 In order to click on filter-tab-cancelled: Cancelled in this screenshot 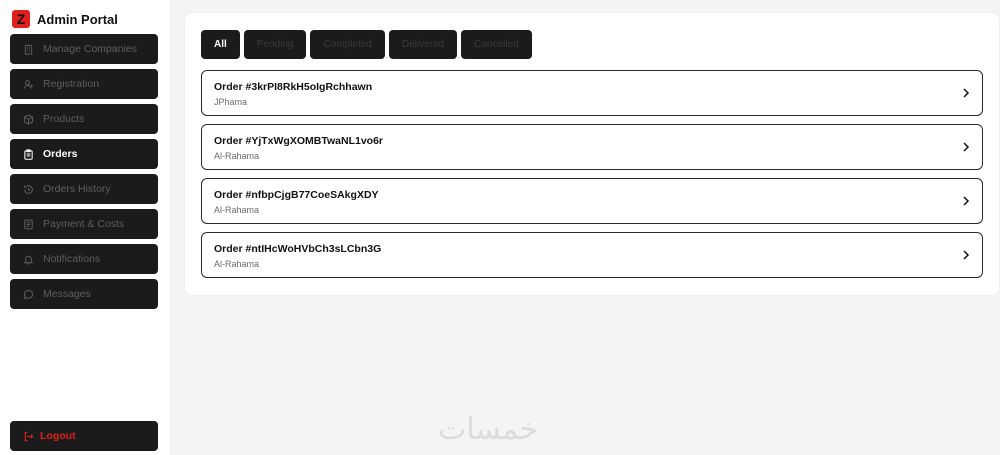, I will do `click(496, 44)`.